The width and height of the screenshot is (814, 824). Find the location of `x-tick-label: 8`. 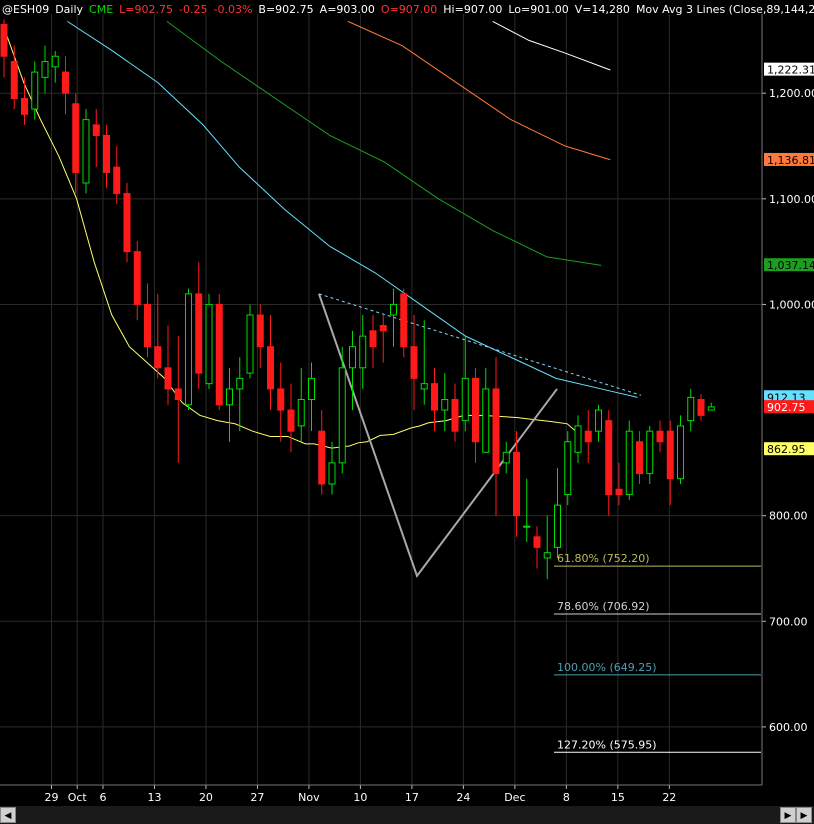

x-tick-label: 8 is located at coordinates (566, 797).